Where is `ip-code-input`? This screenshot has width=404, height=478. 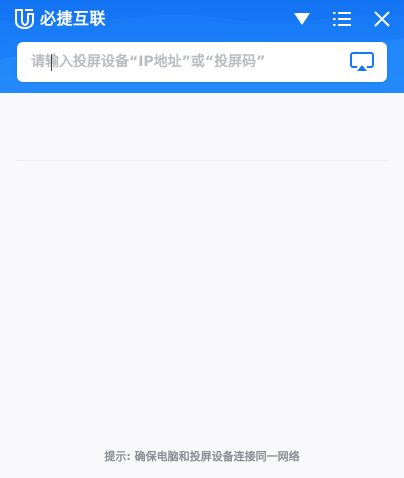
ip-code-input is located at coordinates (186, 62).